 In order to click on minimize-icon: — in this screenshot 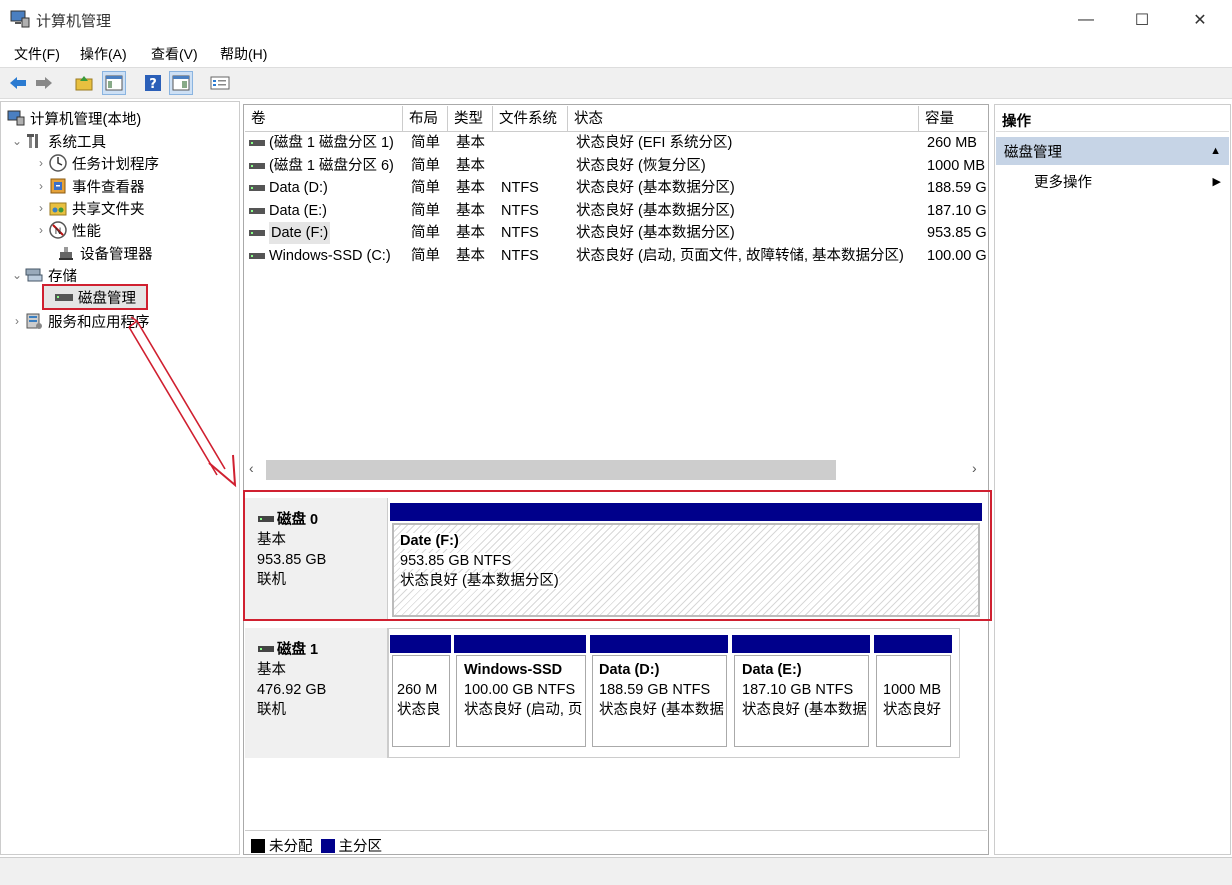, I will do `click(1086, 19)`.